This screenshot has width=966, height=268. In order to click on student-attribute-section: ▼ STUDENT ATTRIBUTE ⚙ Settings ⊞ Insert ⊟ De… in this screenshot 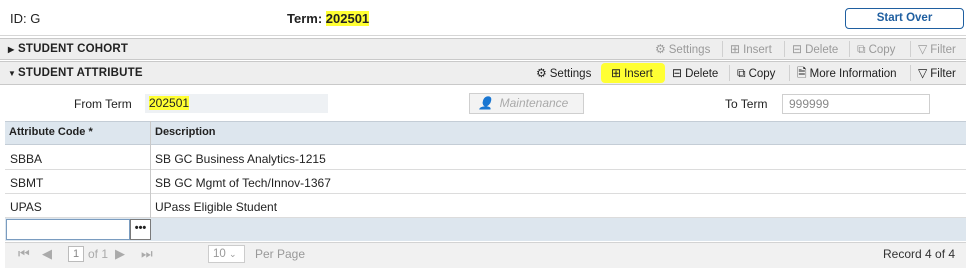, I will do `click(483, 73)`.